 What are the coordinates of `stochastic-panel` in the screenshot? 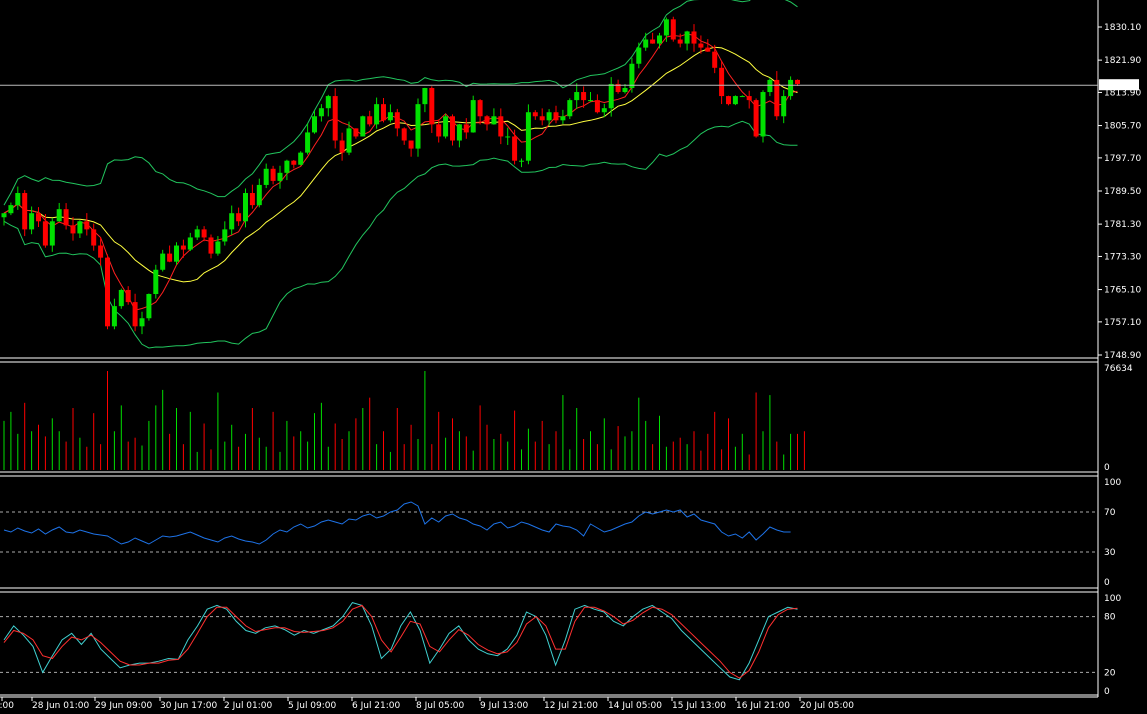 It's located at (549, 641).